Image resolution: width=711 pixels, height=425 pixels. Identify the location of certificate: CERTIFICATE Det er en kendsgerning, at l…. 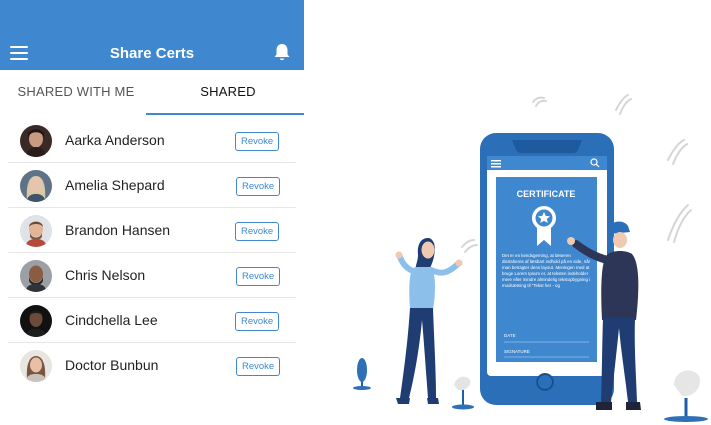
(546, 269).